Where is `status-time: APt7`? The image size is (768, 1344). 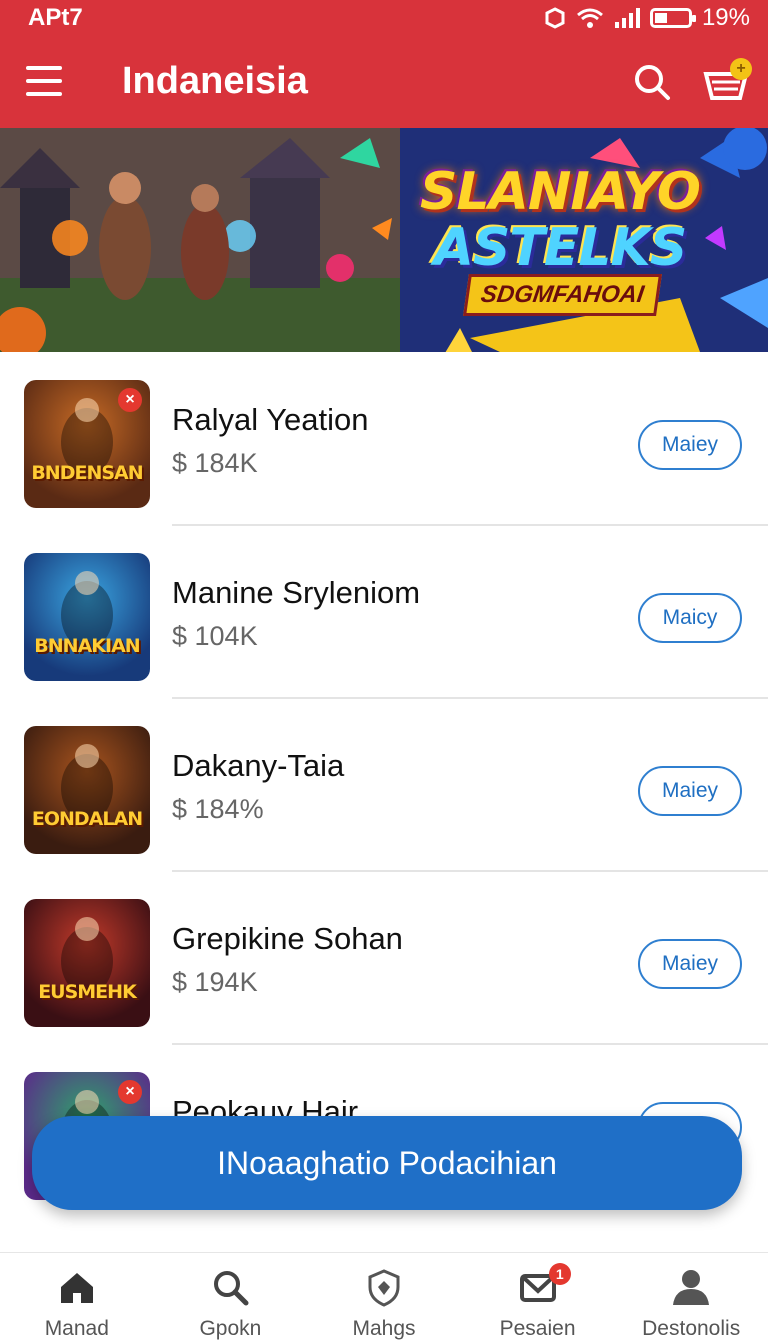 status-time: APt7 is located at coordinates (55, 17).